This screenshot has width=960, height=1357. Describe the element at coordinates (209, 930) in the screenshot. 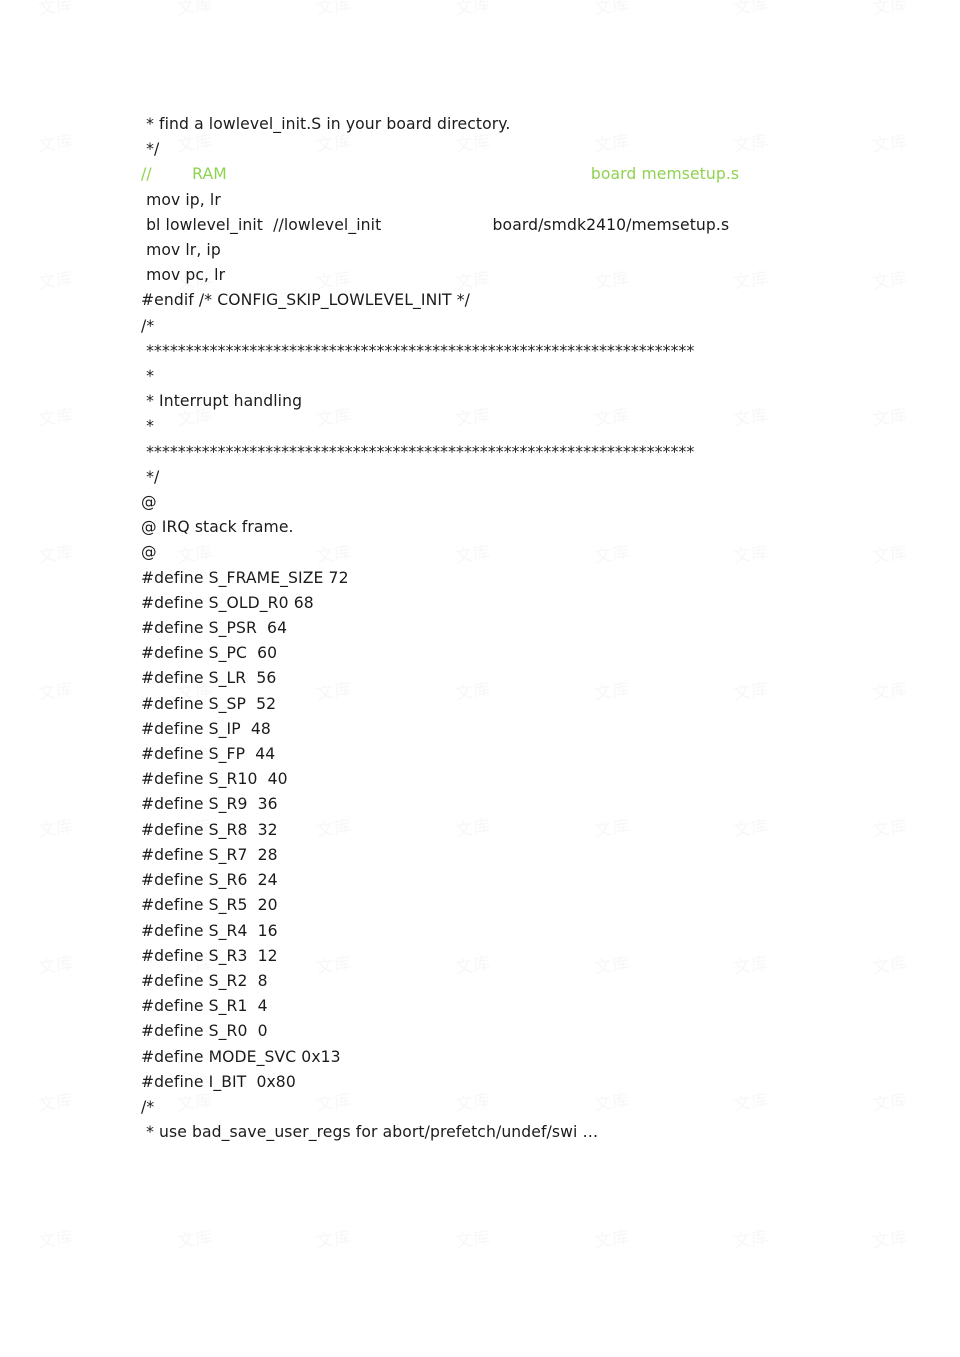

I see `code-line: #define S_R4 16` at that location.